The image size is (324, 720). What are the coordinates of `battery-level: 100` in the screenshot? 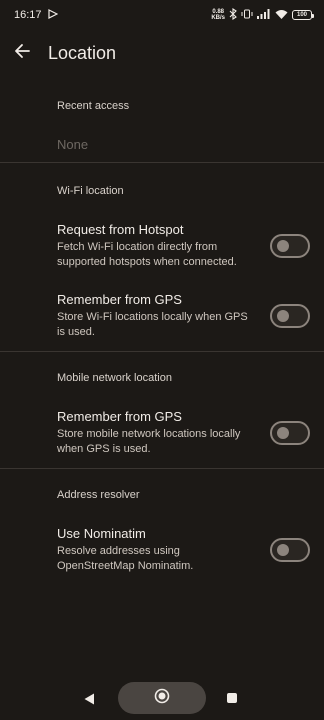 It's located at (301, 15).